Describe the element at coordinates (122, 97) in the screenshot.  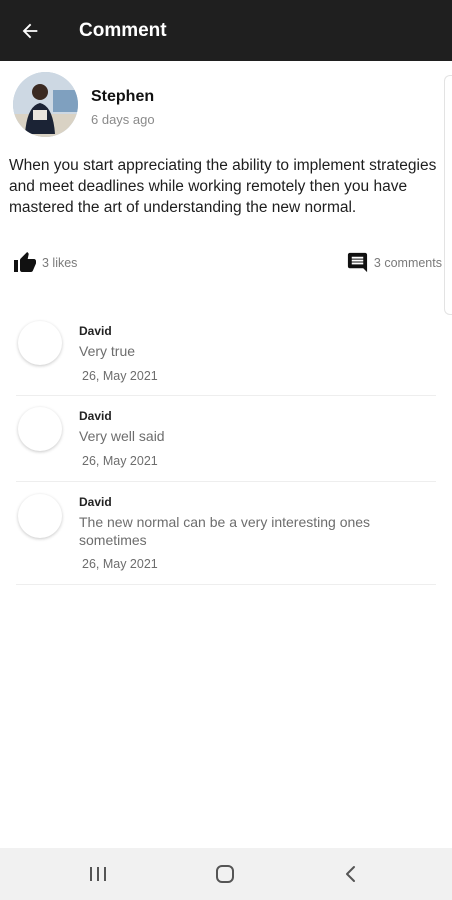
I see `author-name: Stephen` at that location.